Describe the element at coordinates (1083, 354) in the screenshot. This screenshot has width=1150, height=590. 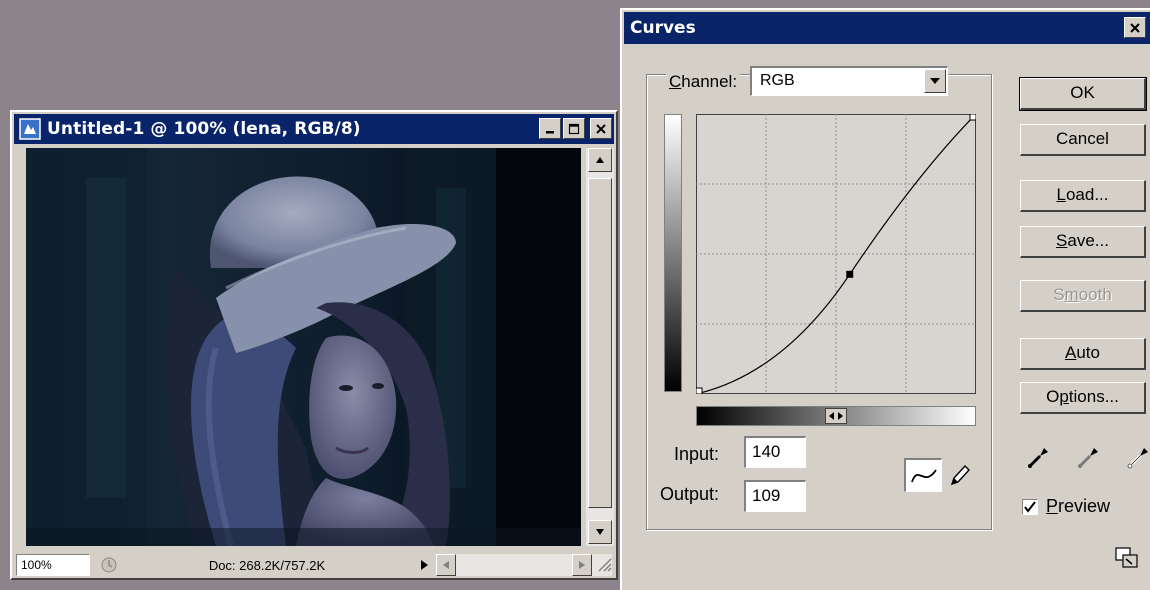
I see `auto-button: Auto` at that location.